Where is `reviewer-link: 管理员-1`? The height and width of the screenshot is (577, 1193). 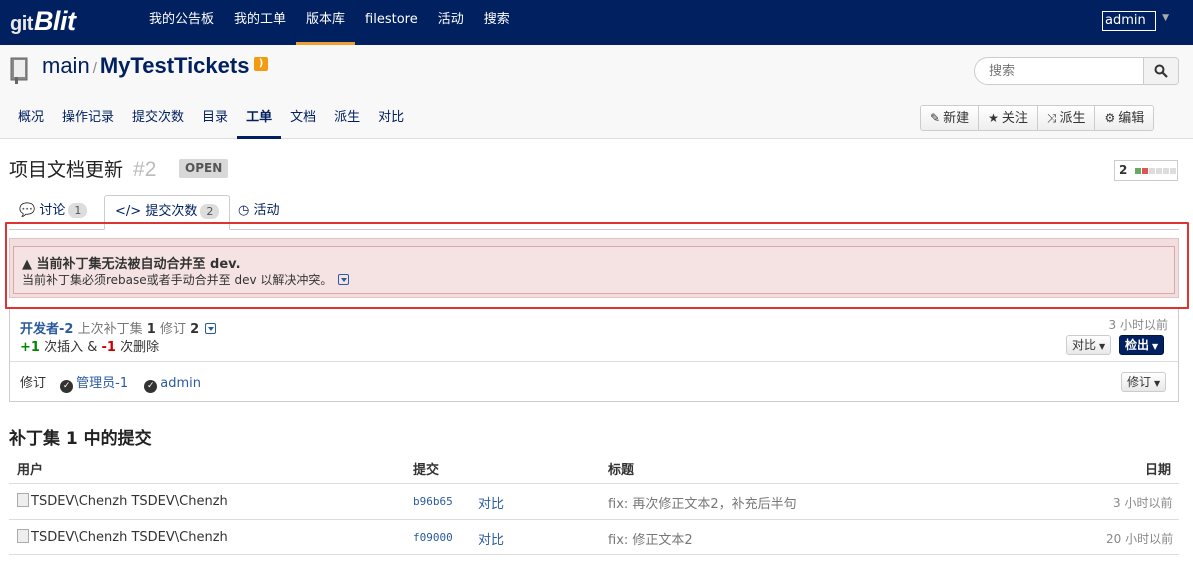 reviewer-link: 管理员-1 is located at coordinates (102, 383).